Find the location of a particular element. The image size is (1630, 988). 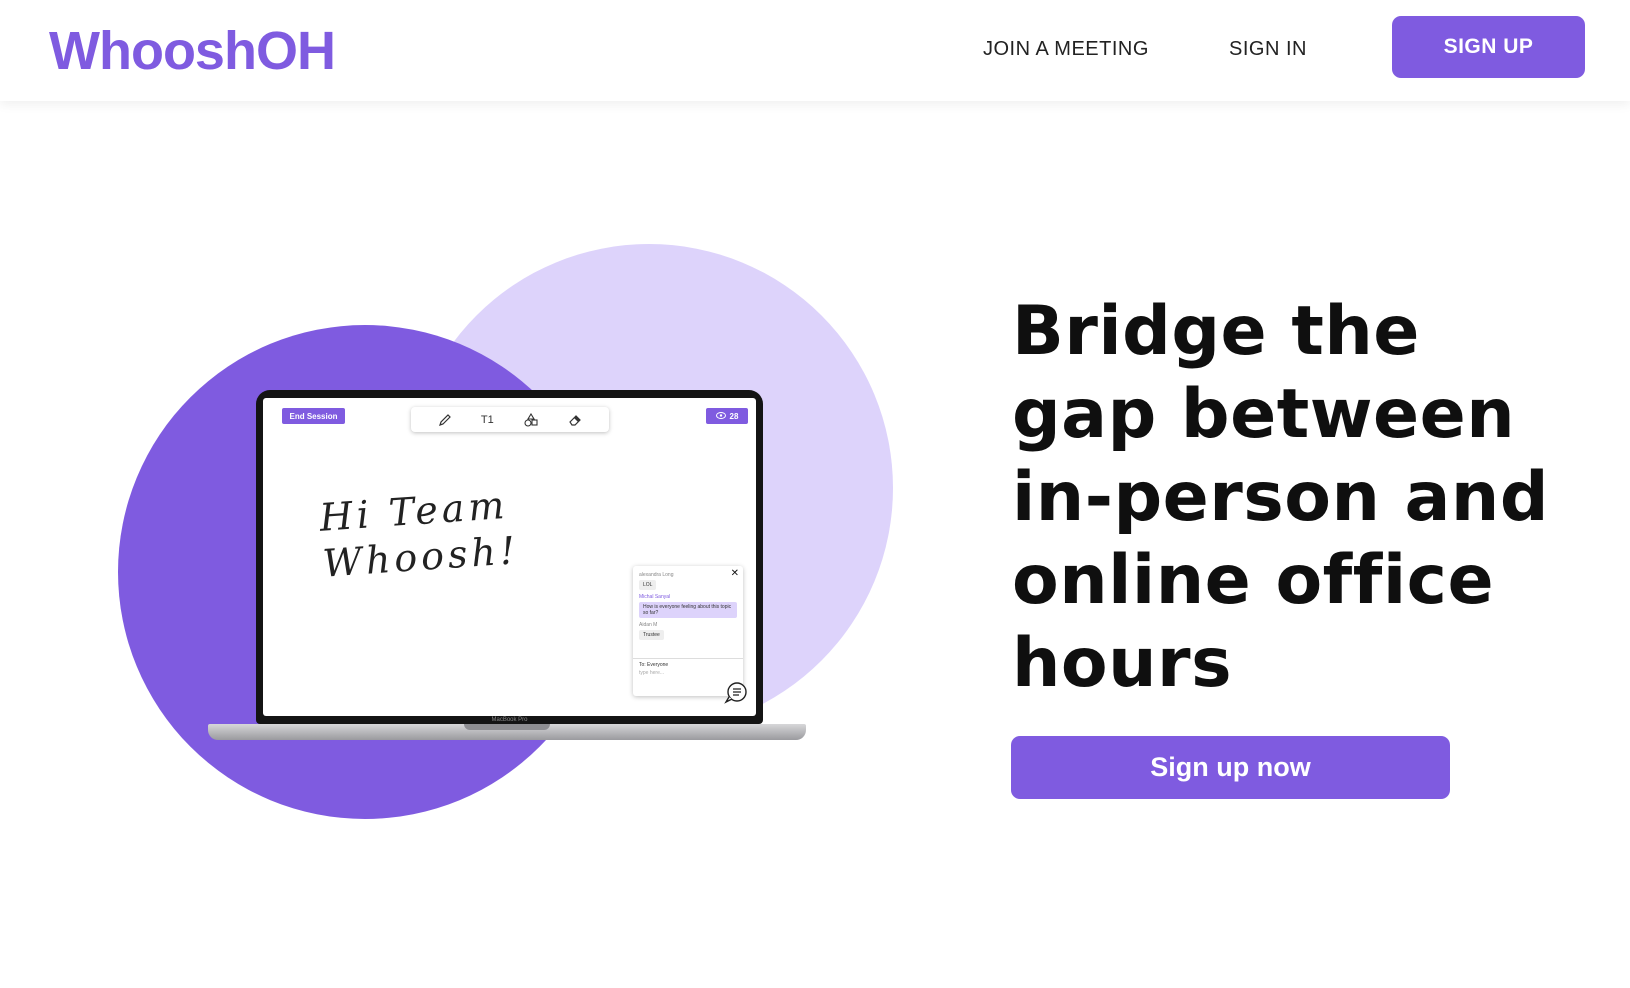

top-navbar: WhooshOH JOIN A MEETING SIGN IN SIGN UP is located at coordinates (815, 50).